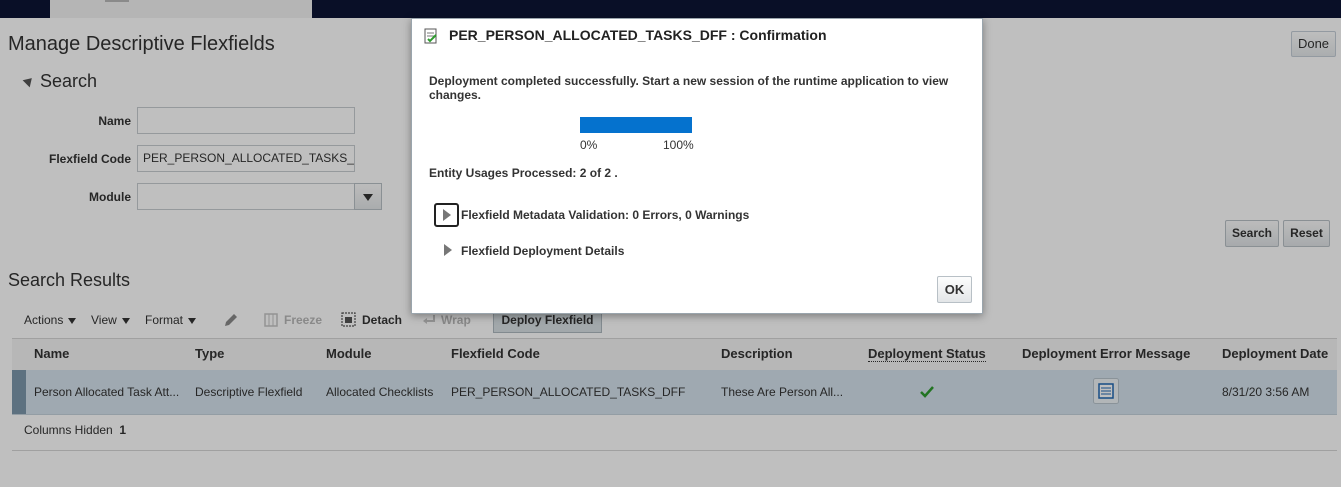 This screenshot has width=1341, height=487. What do you see at coordinates (678, 145) in the screenshot?
I see `progress-max-label: 100%` at bounding box center [678, 145].